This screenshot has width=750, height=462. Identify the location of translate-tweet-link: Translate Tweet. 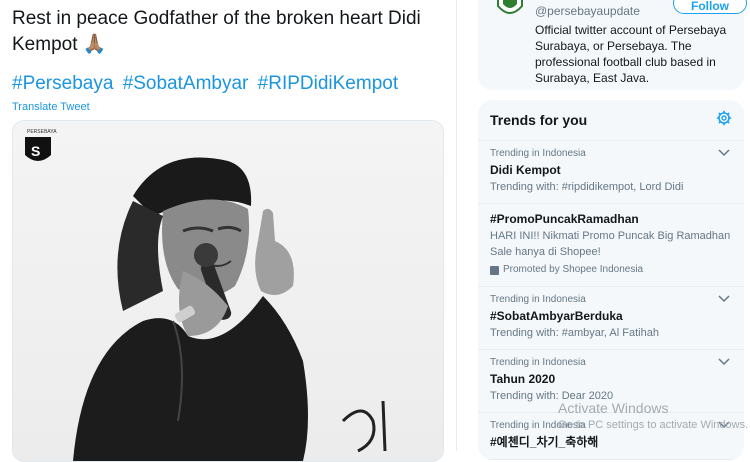
(51, 107).